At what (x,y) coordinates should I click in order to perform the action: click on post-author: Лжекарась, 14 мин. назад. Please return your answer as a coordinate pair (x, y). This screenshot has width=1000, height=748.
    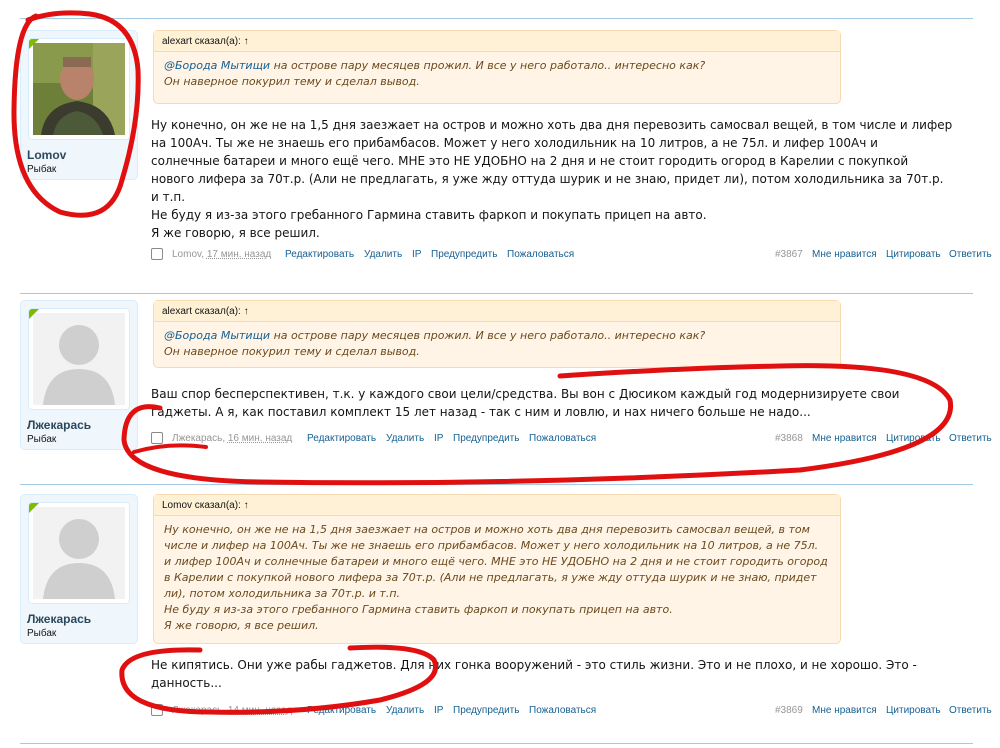
    Looking at the image, I should click on (232, 710).